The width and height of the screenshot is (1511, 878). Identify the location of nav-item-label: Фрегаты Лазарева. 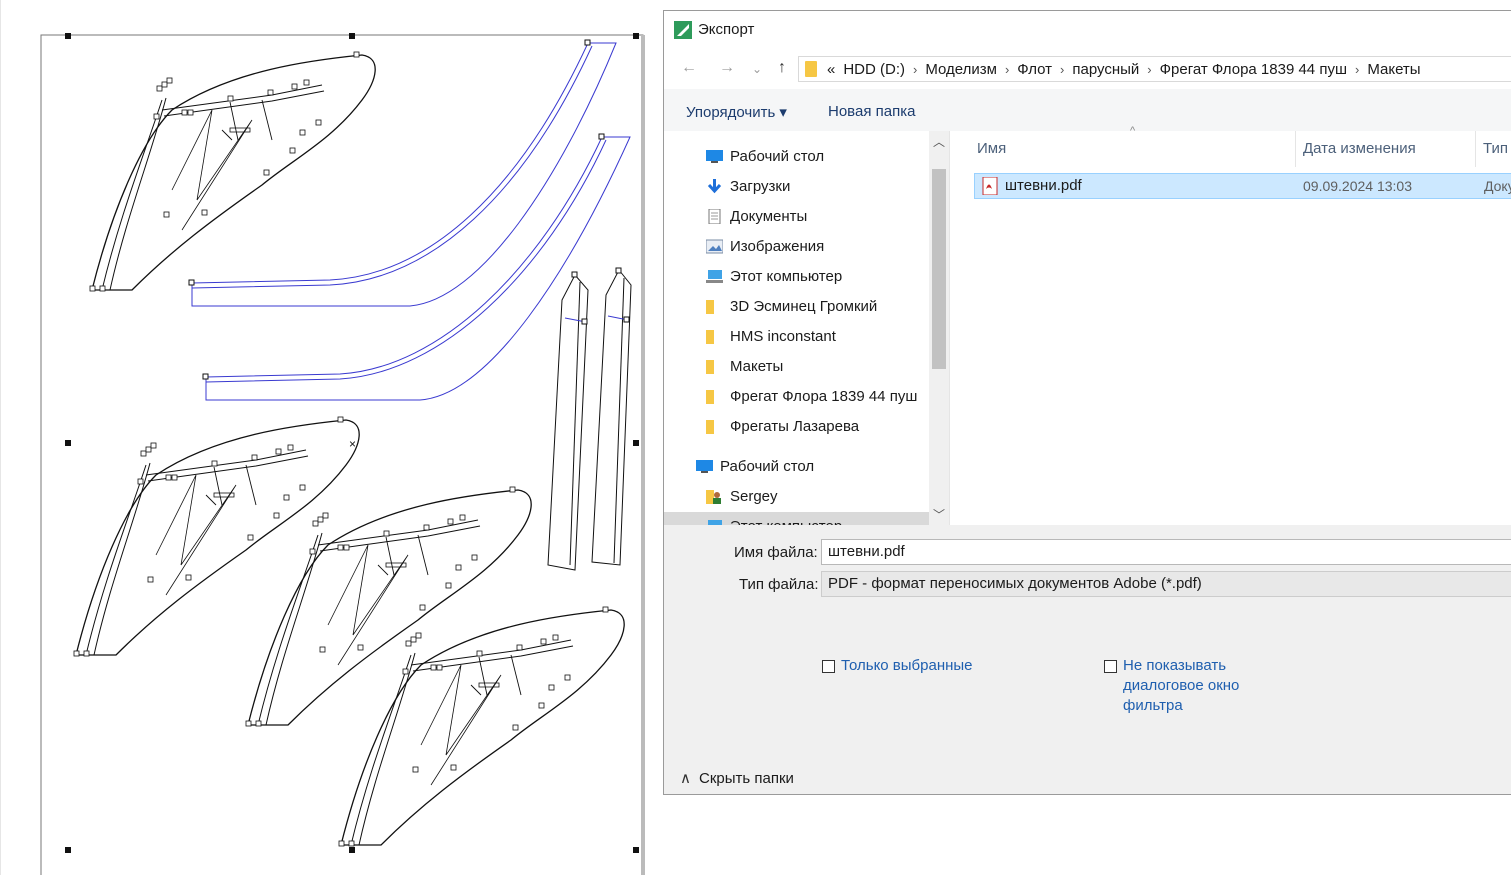
(795, 426).